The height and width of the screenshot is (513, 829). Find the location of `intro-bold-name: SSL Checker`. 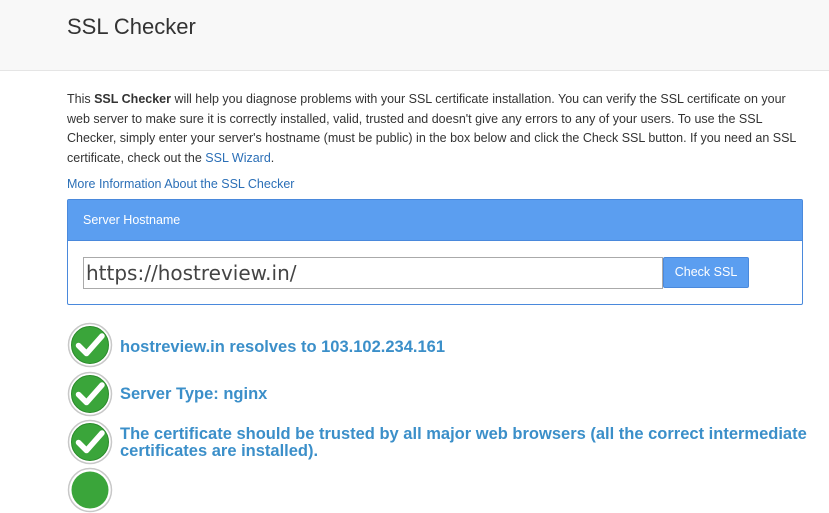

intro-bold-name: SSL Checker is located at coordinates (132, 99).